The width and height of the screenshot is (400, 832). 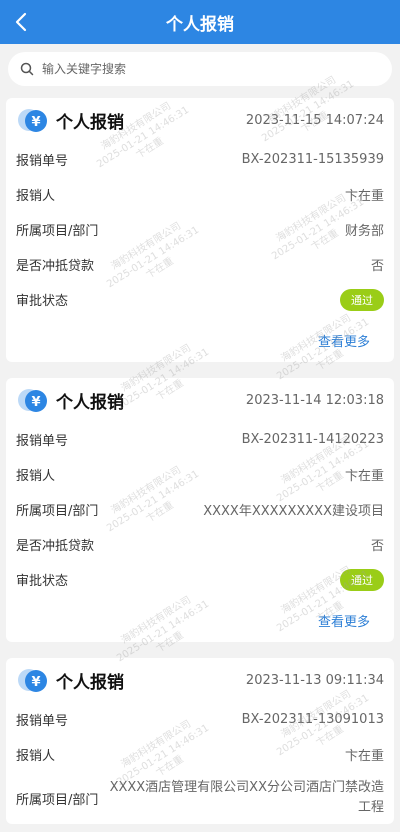 What do you see at coordinates (312, 159) in the screenshot?
I see `value-number: BX-202311-15135939` at bounding box center [312, 159].